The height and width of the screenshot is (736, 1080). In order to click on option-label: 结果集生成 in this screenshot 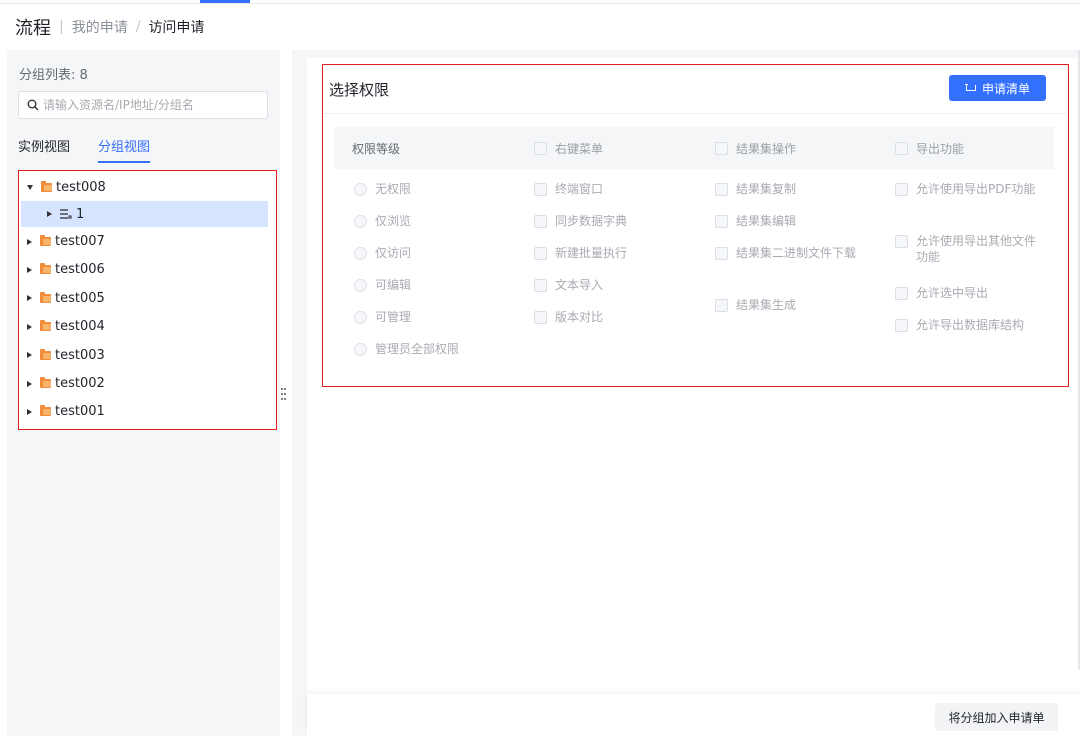, I will do `click(766, 305)`.